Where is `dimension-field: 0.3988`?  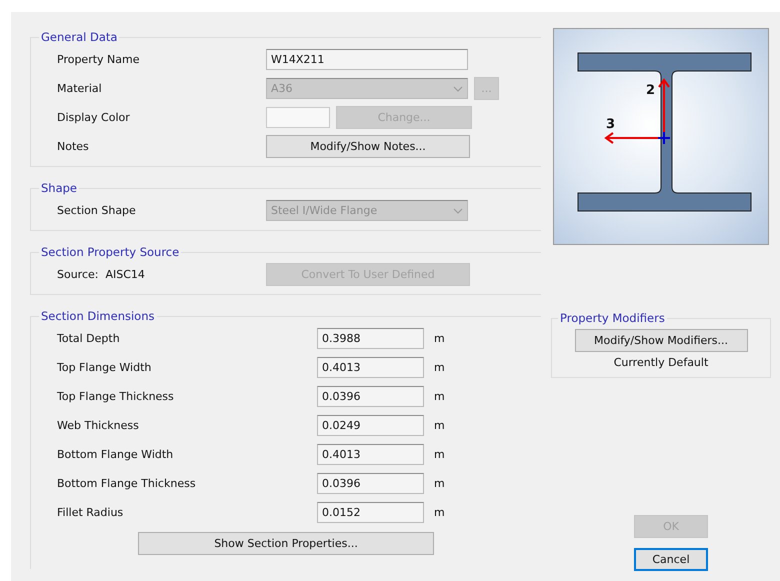 dimension-field: 0.3988 is located at coordinates (370, 338).